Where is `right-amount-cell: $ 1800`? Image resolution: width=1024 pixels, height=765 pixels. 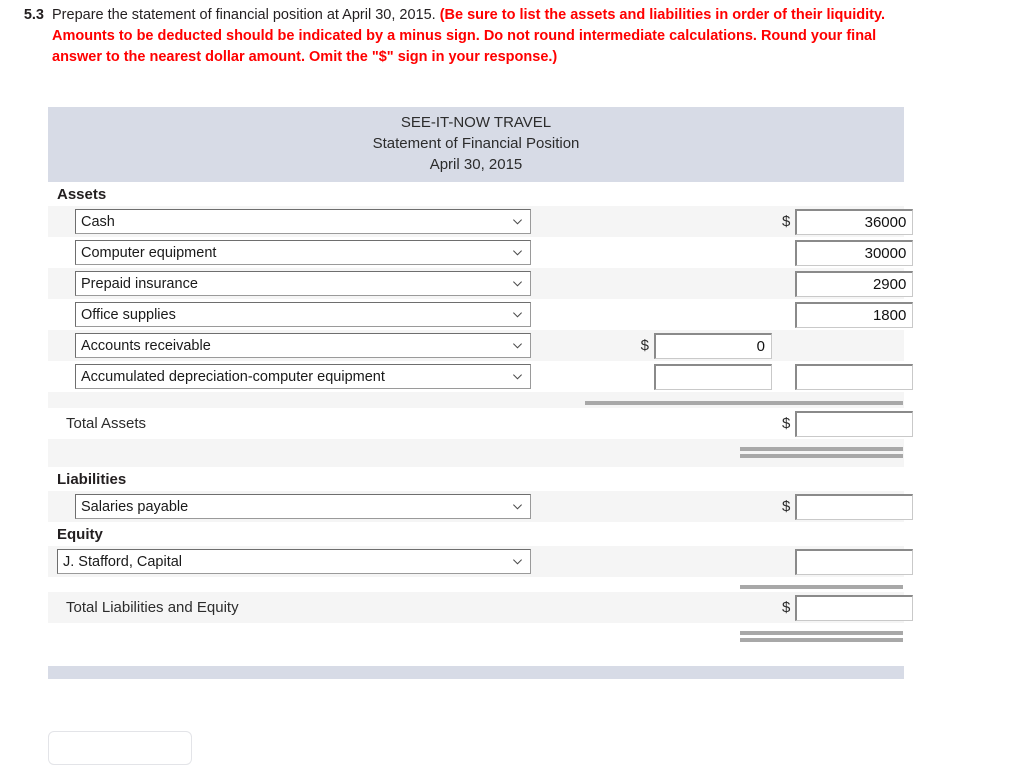 right-amount-cell: $ 1800 is located at coordinates (848, 314).